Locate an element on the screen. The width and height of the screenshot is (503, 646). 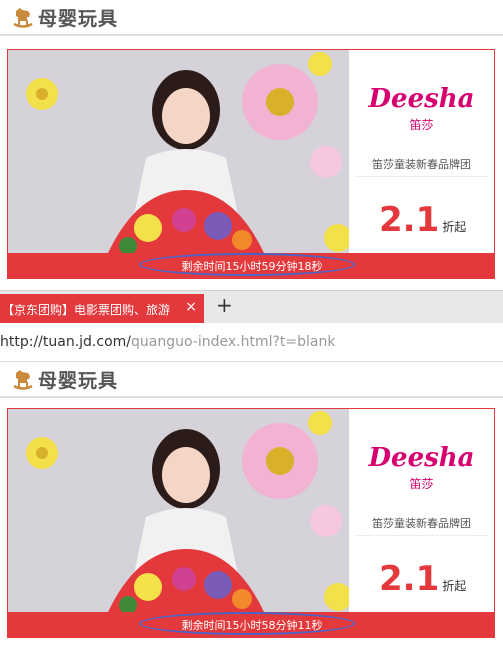
browser-tab: 【京东团购】电影票团购、旅游 × is located at coordinates (102, 308).